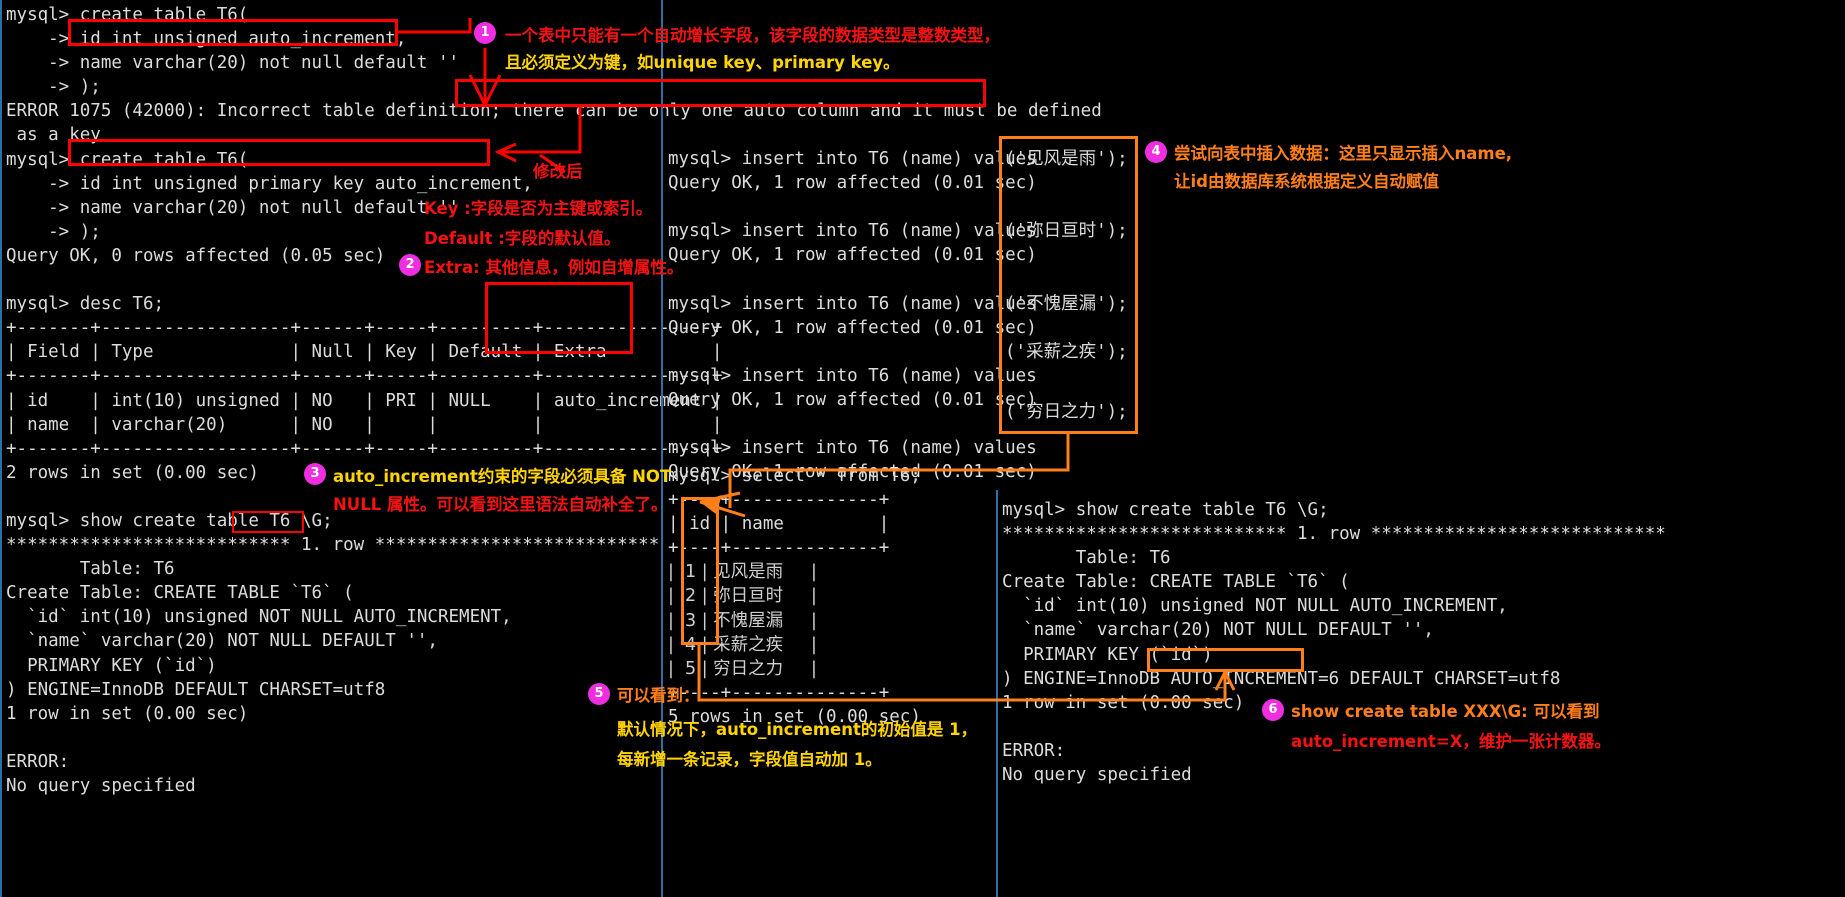 This screenshot has height=897, width=1845. What do you see at coordinates (1273, 710) in the screenshot?
I see `annotation-badge-6: 6` at bounding box center [1273, 710].